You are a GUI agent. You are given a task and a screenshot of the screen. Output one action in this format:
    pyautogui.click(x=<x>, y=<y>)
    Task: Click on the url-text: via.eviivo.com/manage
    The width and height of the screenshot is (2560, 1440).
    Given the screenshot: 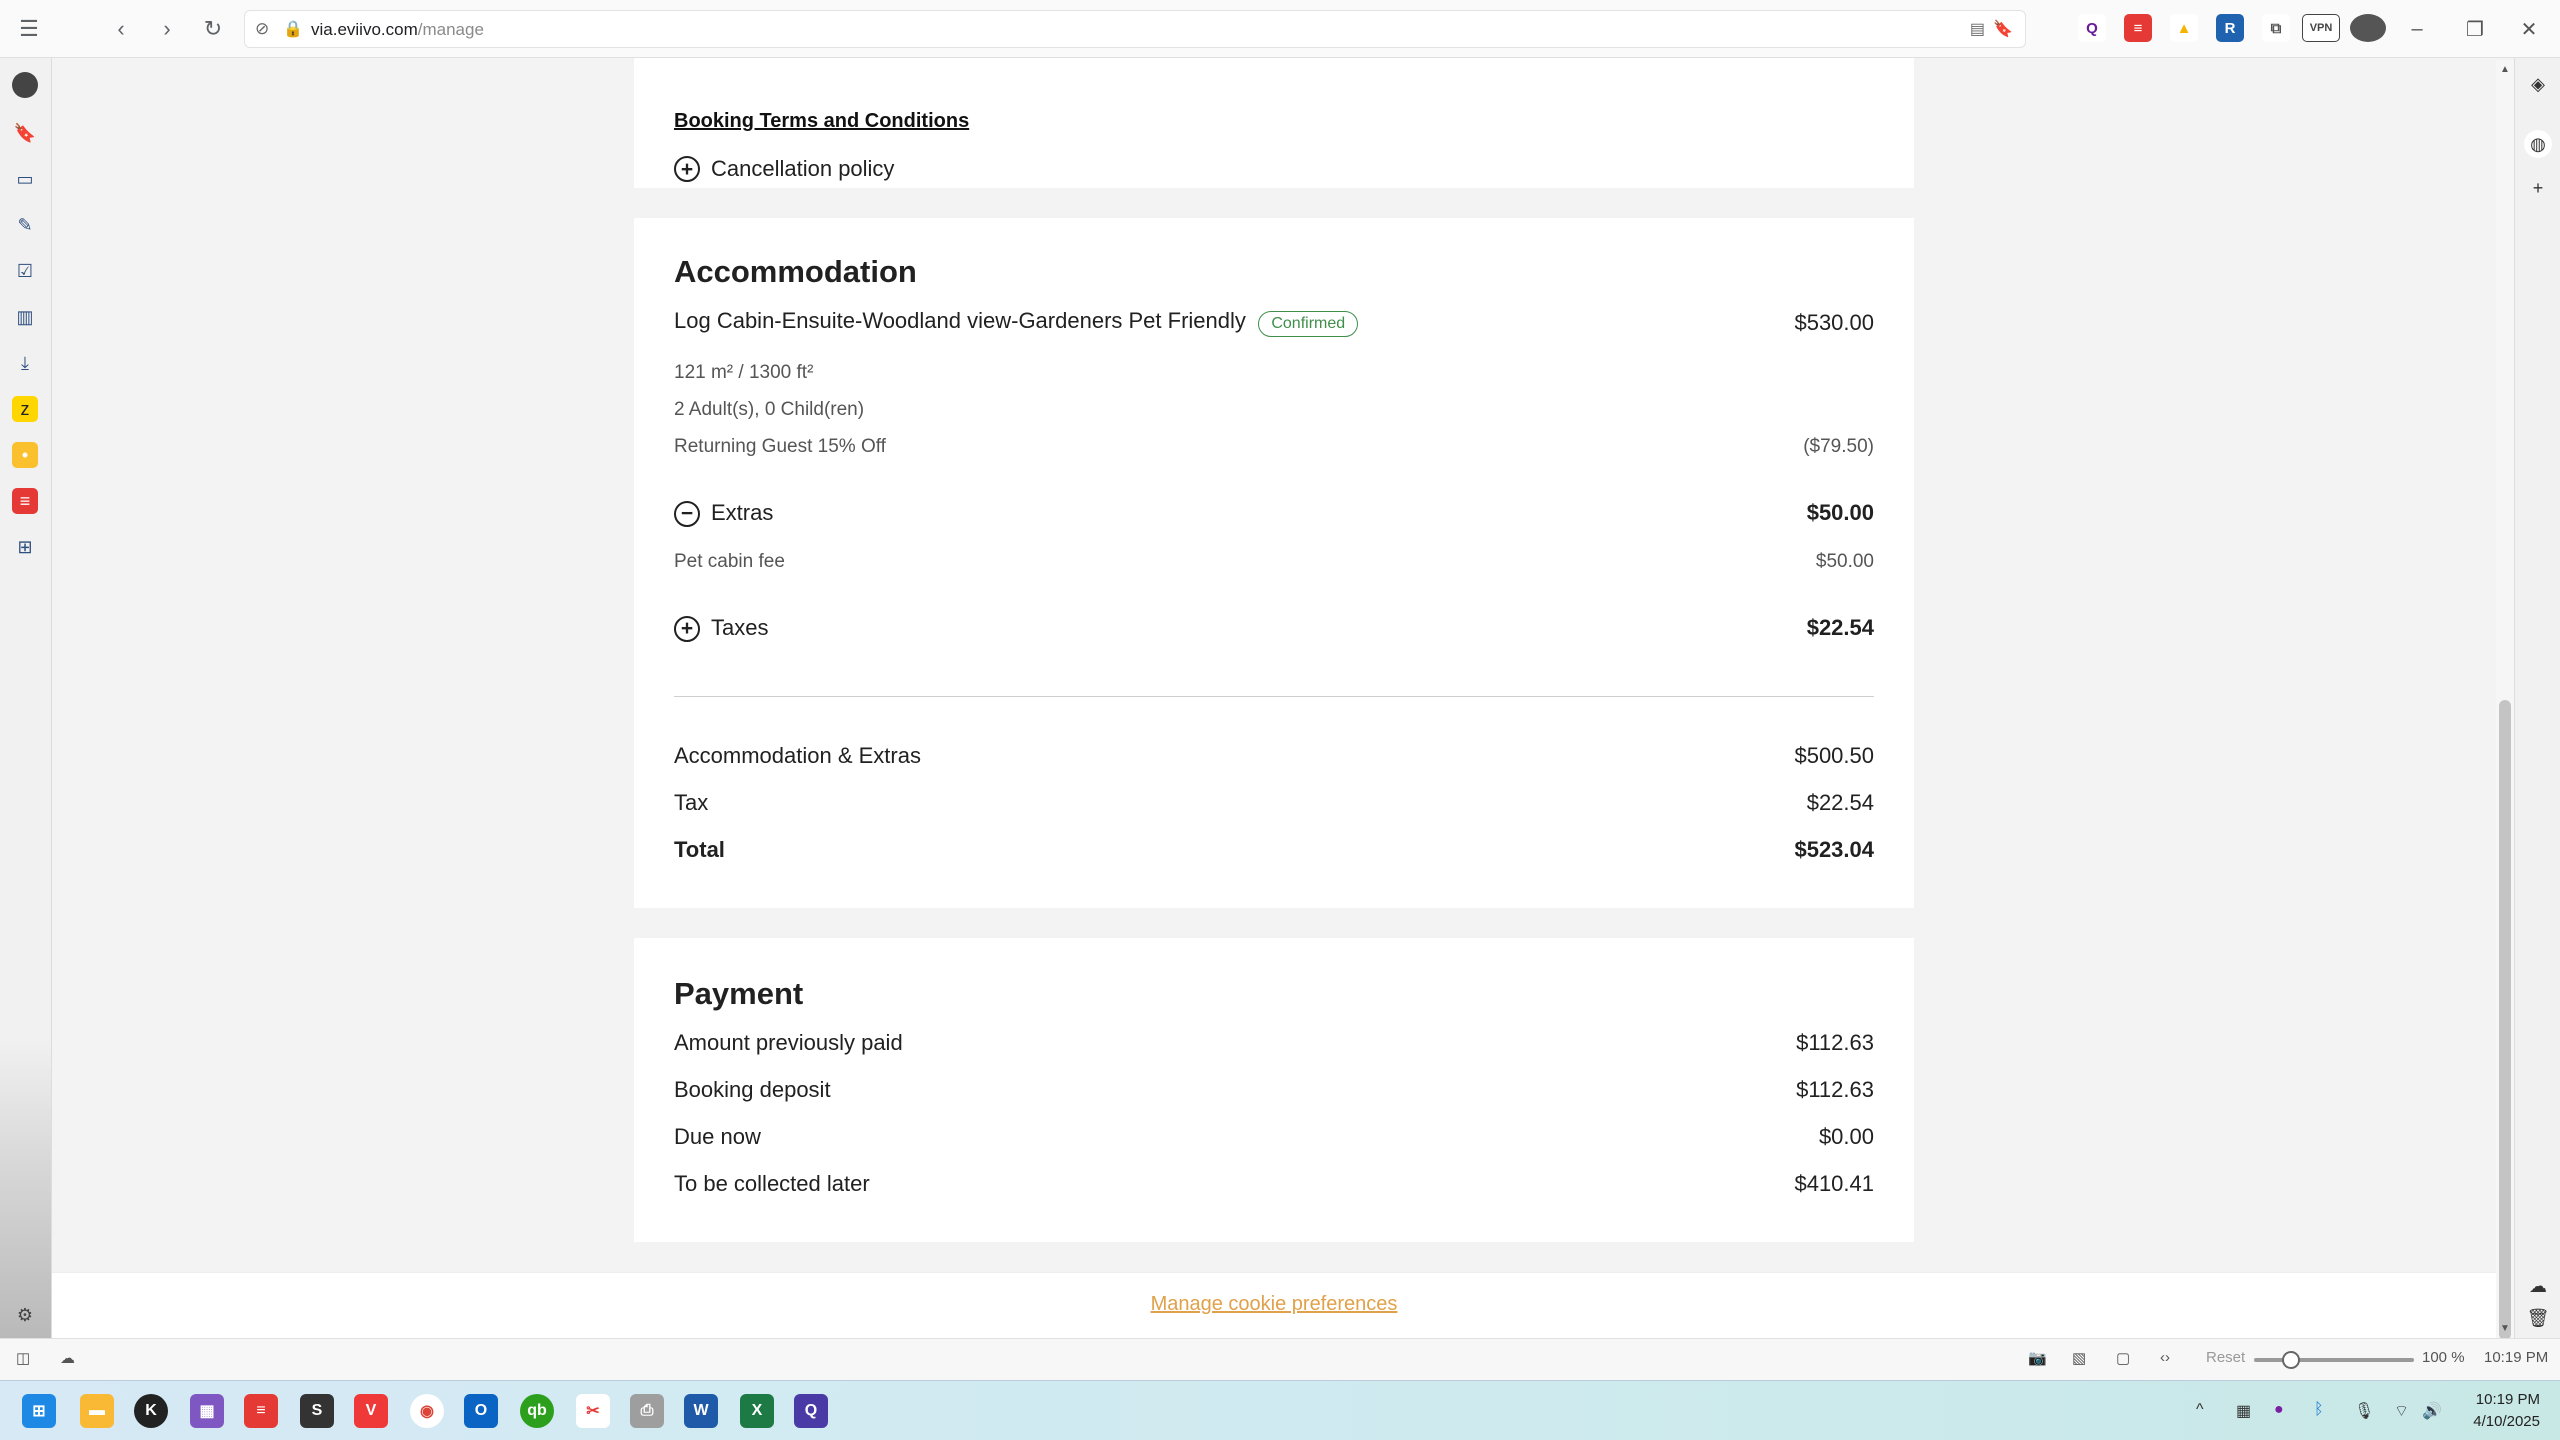 What is the action you would take?
    pyautogui.click(x=397, y=30)
    